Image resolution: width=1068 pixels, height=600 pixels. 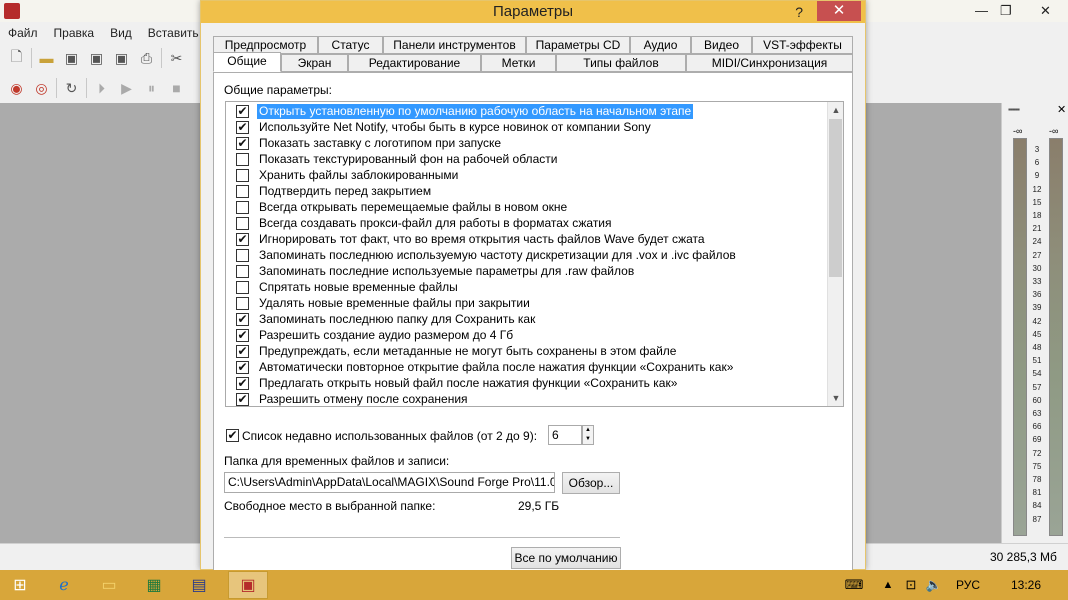 What do you see at coordinates (527, 399) in the screenshot?
I see `option-row: ✔ Разрешить отмену после сохранения` at bounding box center [527, 399].